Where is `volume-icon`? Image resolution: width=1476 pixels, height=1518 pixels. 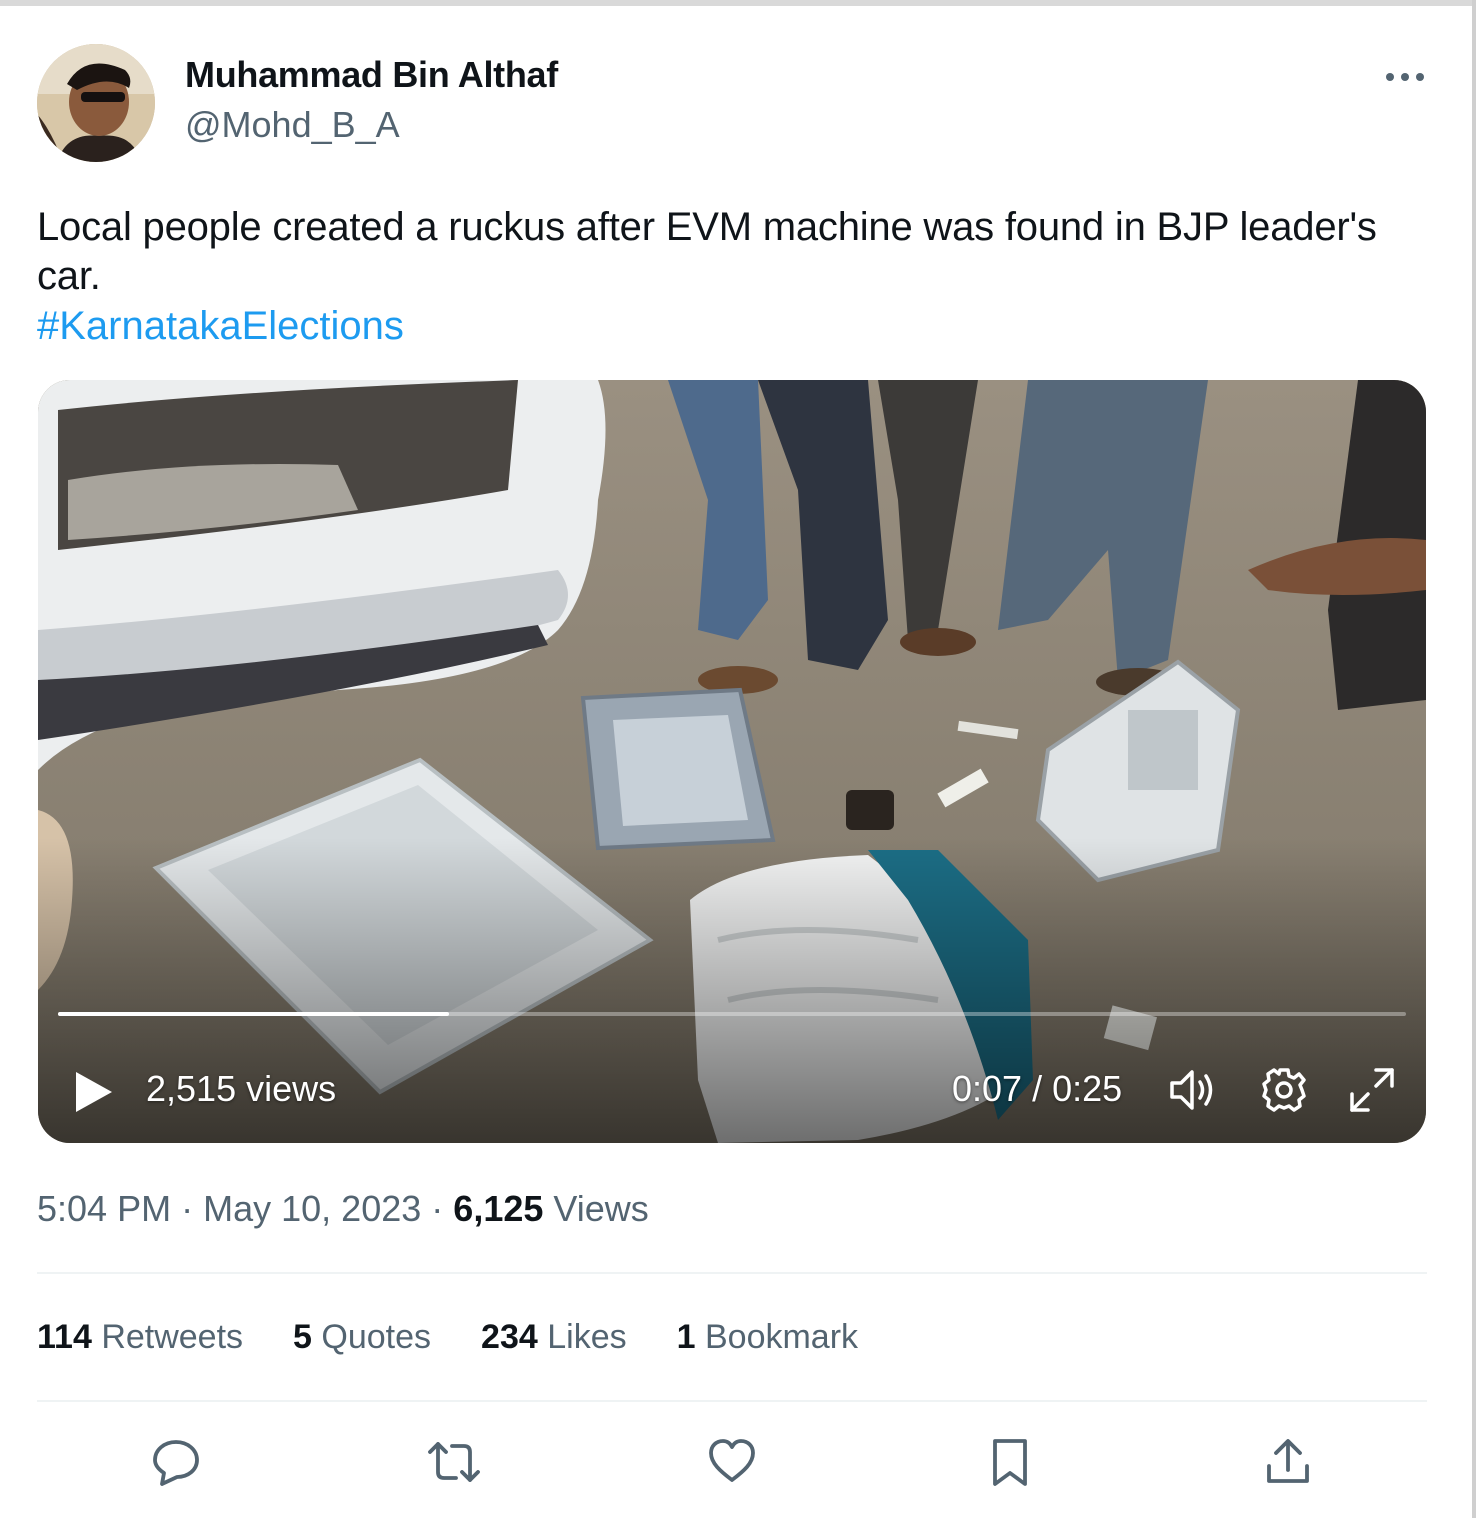 volume-icon is located at coordinates (1194, 1090).